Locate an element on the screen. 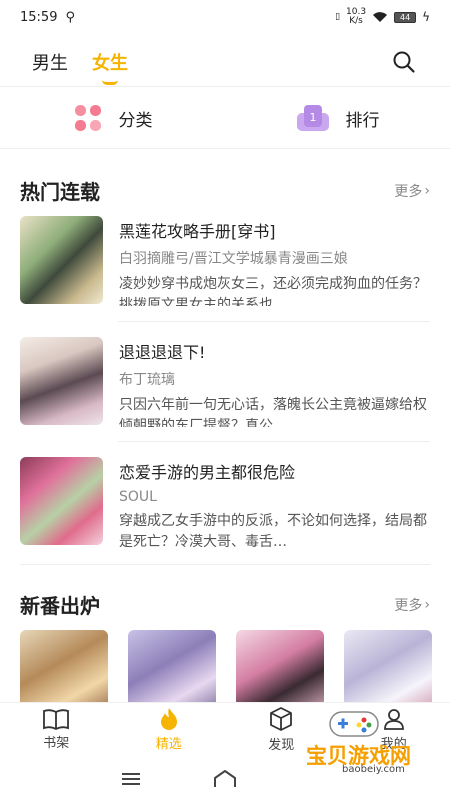  nav-shelf-label: 书架 is located at coordinates (56, 743).